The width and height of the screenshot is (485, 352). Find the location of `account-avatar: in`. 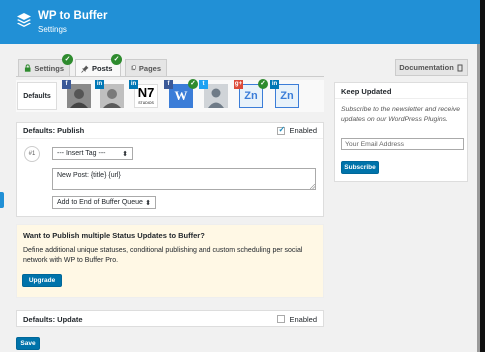

account-avatar: in is located at coordinates (109, 94).